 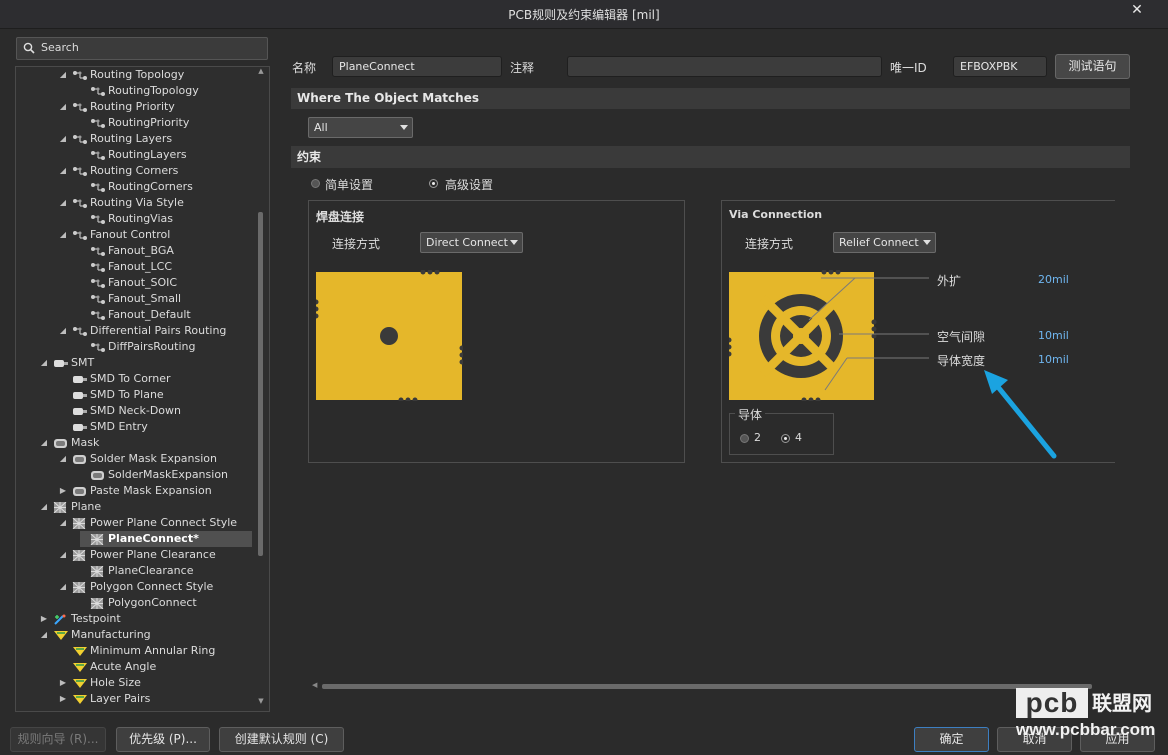 I want to click on tree-item: Acute Angle, so click(x=157, y=667).